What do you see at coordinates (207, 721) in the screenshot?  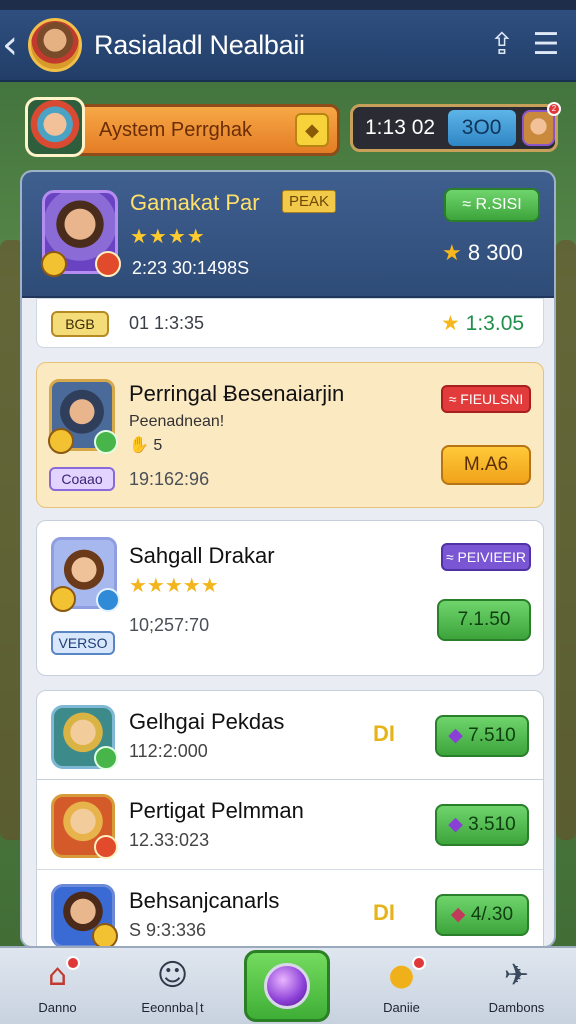 I see `player-name: Gelhgai Pekdas` at bounding box center [207, 721].